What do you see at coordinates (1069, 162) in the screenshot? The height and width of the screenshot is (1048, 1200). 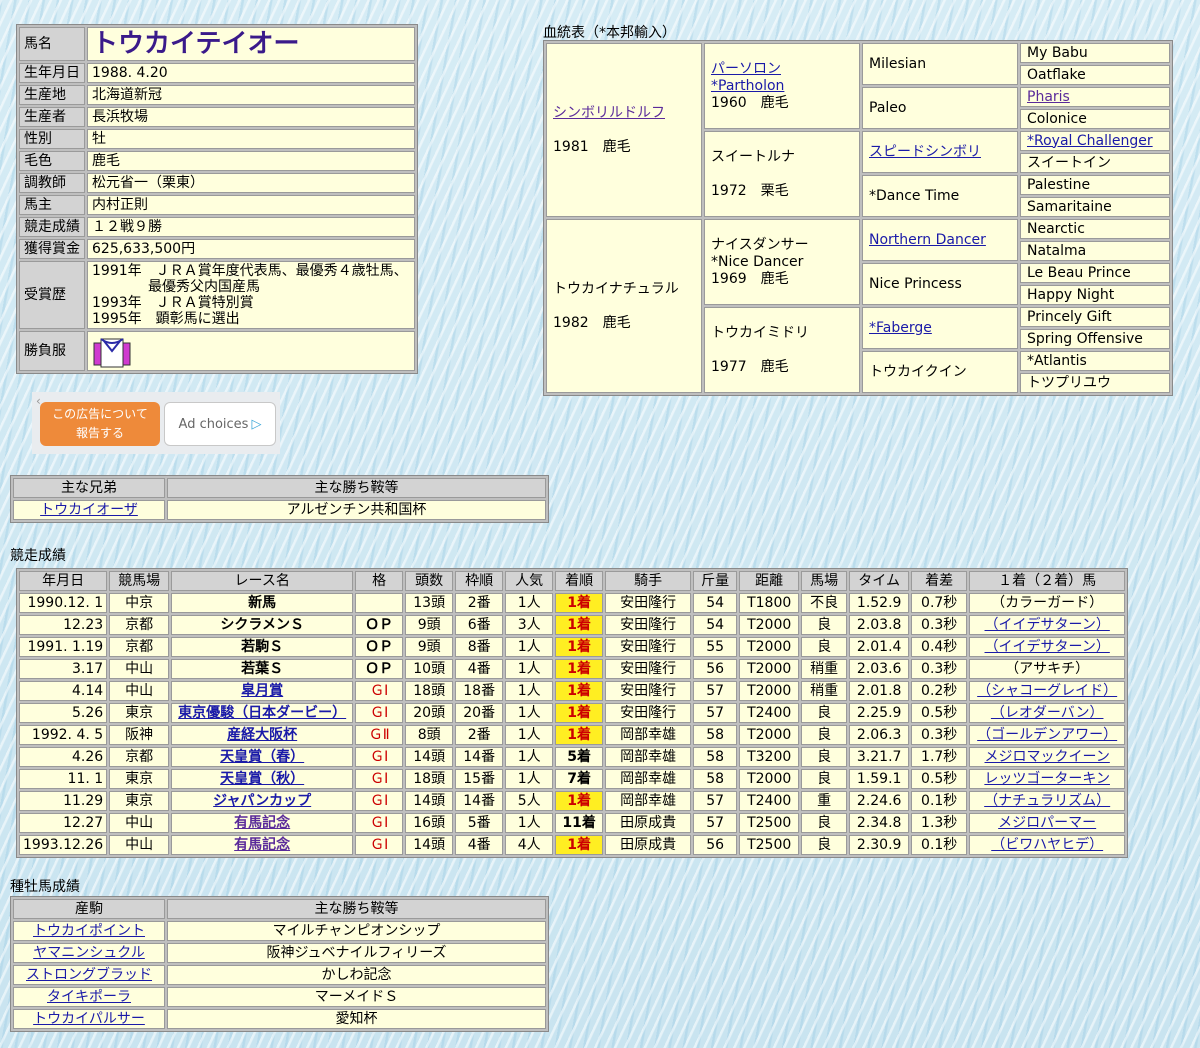 I see `g4-name: スイートイン` at bounding box center [1069, 162].